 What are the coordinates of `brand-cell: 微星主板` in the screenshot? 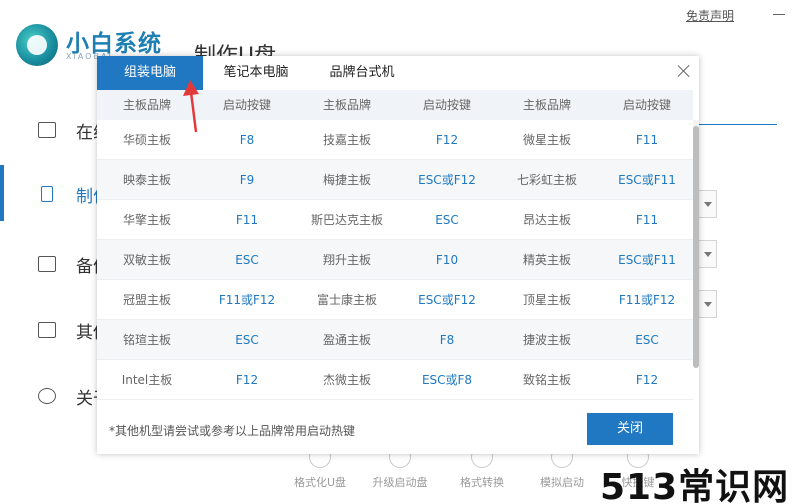 It's located at (546, 140).